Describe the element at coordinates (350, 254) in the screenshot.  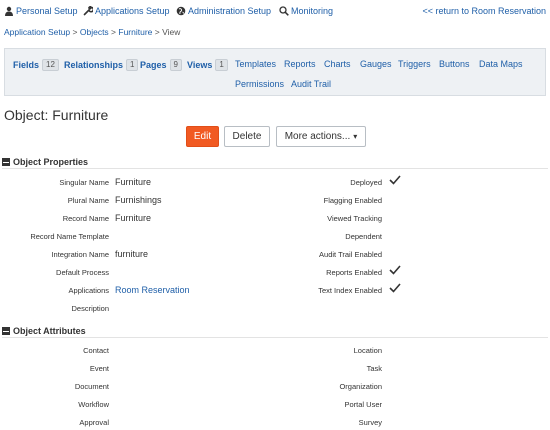
I see `property-label: Audit Trail Enabled` at that location.